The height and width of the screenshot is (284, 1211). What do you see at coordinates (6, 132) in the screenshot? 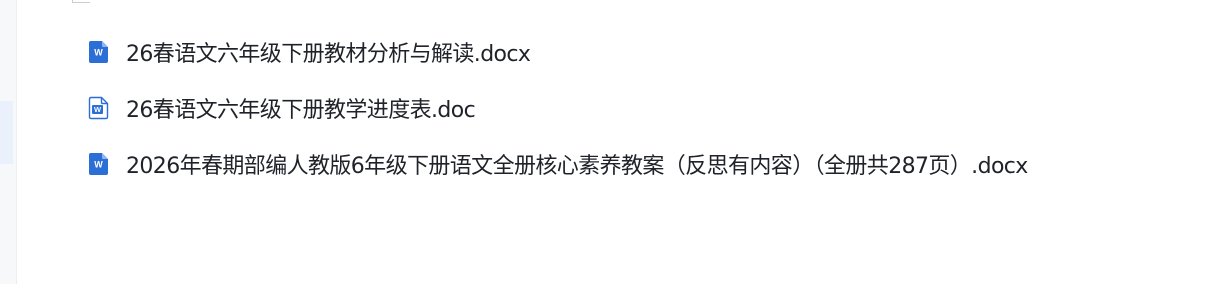
I see `sidebar-active-indicator` at bounding box center [6, 132].